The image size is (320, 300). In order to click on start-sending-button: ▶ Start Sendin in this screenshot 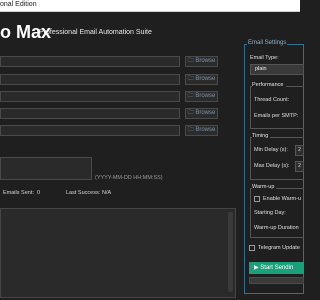, I will do `click(276, 268)`.